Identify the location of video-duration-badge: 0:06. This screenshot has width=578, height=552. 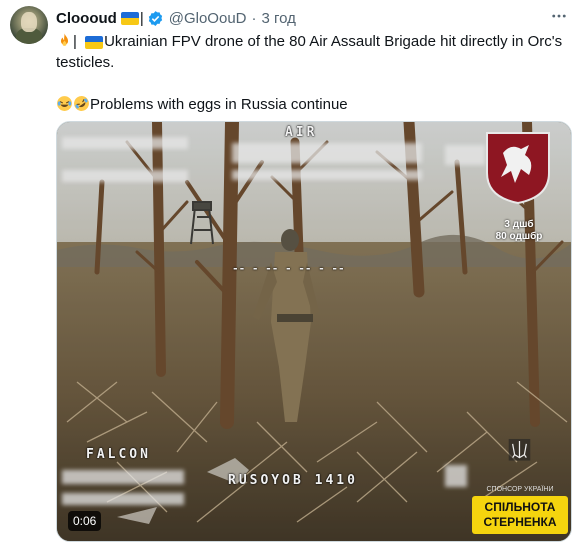
(85, 521).